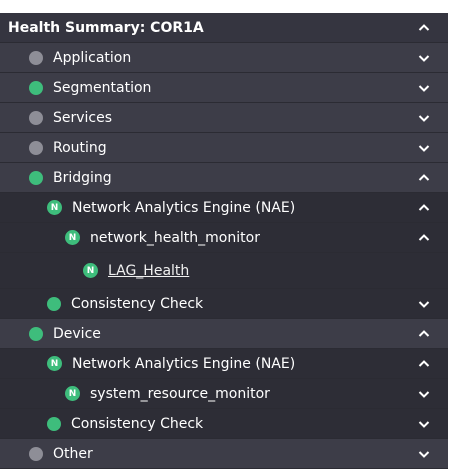  What do you see at coordinates (224, 304) in the screenshot?
I see `bridging-consistency-check-row: Consistency Check` at bounding box center [224, 304].